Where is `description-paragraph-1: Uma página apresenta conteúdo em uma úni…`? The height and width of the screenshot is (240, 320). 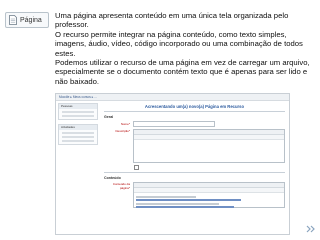
description-paragraph-1: Uma página apresenta conteúdo em uma úni… is located at coordinates (172, 20).